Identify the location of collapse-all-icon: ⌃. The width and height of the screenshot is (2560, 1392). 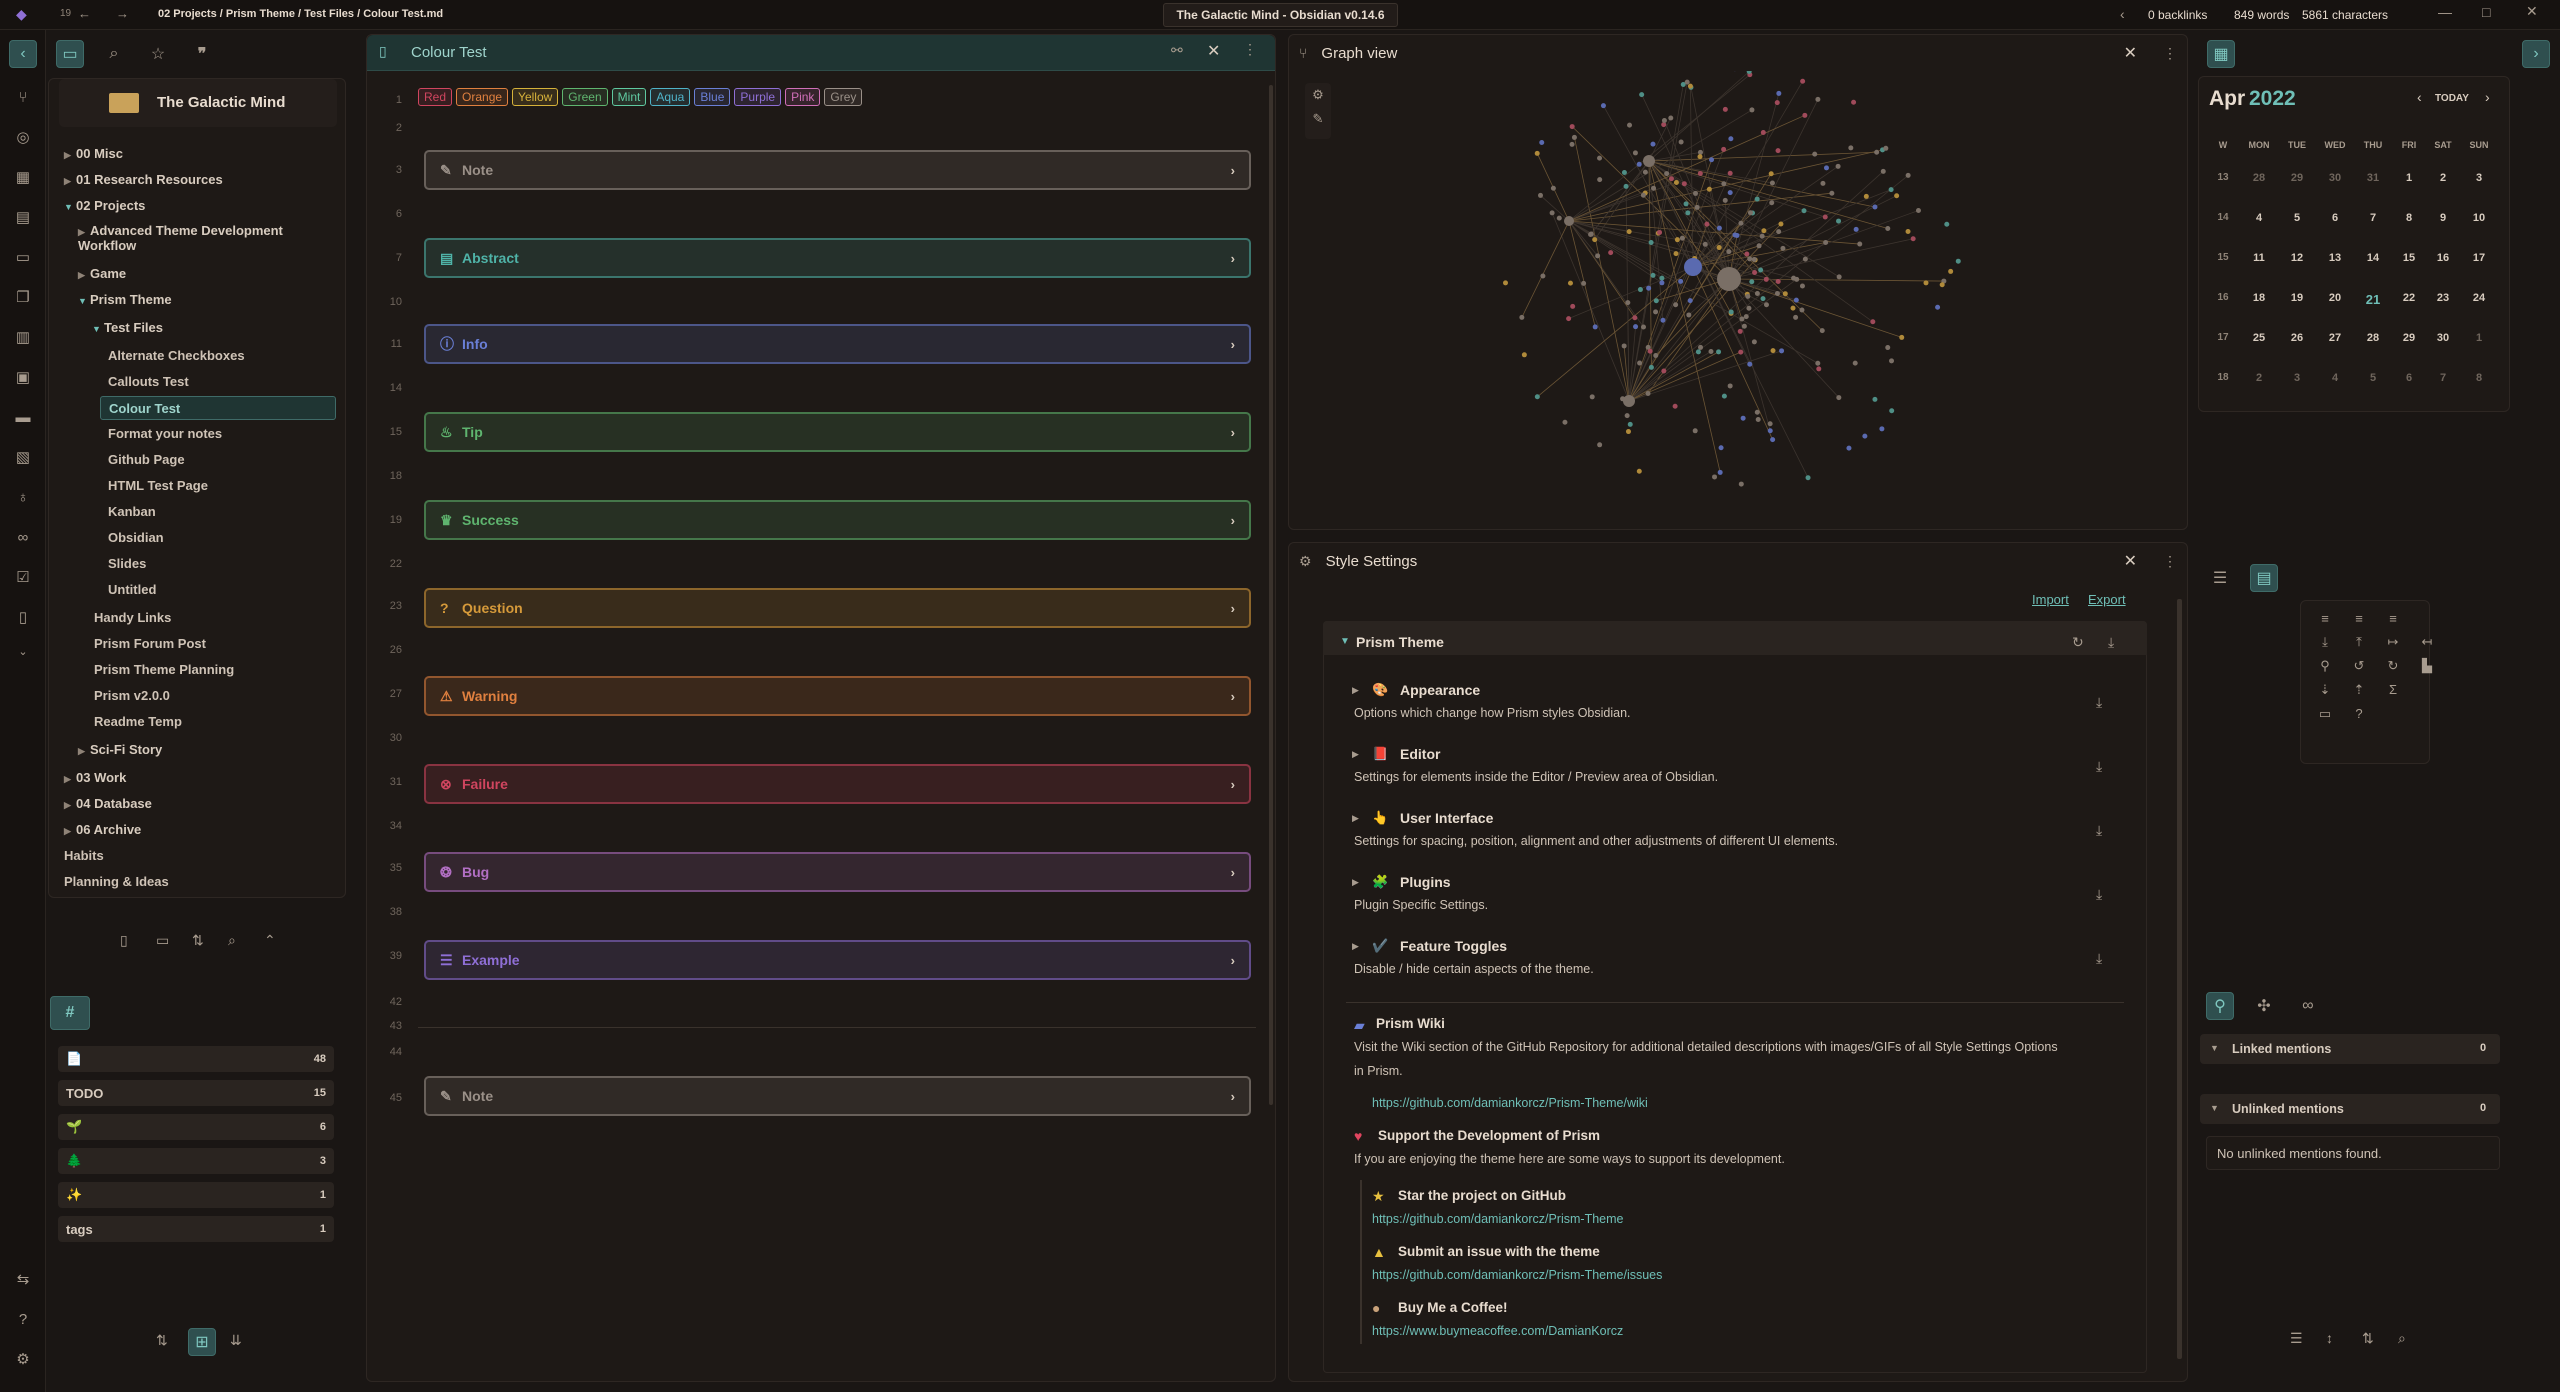
(270, 940).